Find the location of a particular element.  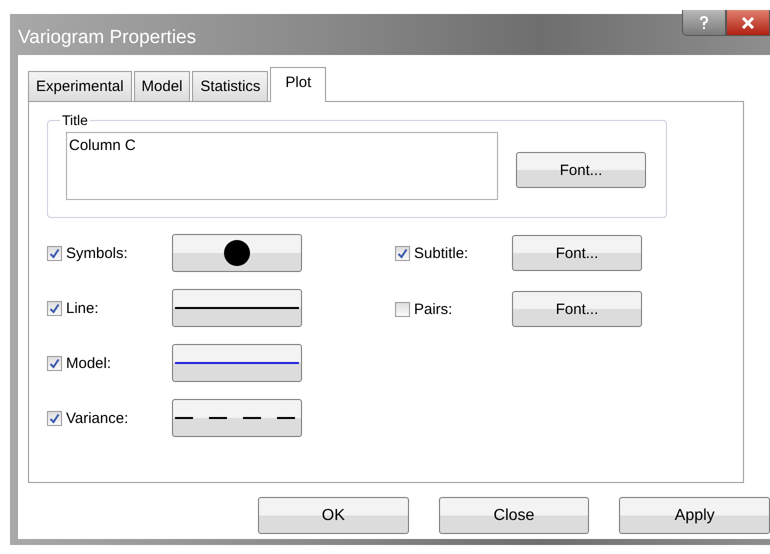

group-label: Title is located at coordinates (75, 120).